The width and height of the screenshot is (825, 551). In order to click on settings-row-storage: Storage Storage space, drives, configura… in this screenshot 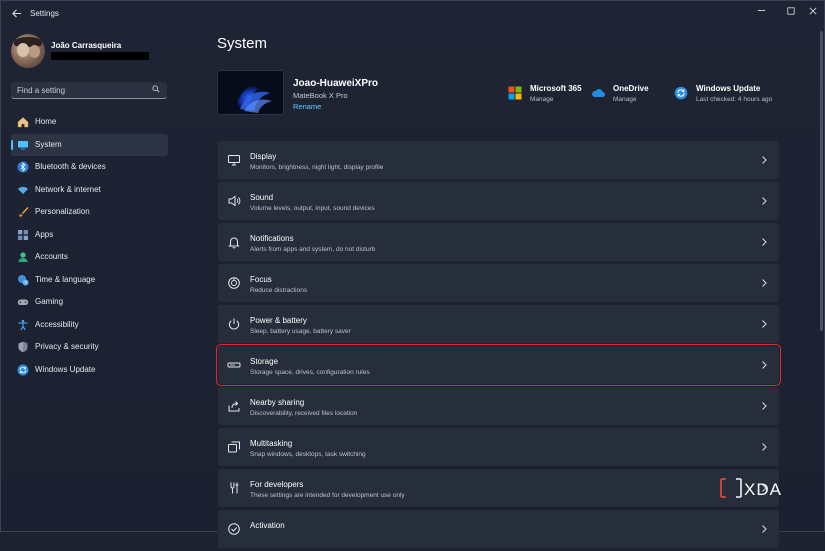, I will do `click(498, 365)`.